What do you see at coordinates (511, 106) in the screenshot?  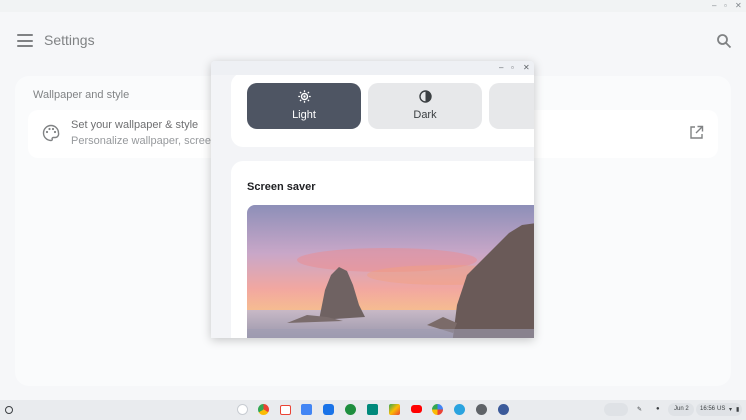 I see `theme-option-auto` at bounding box center [511, 106].